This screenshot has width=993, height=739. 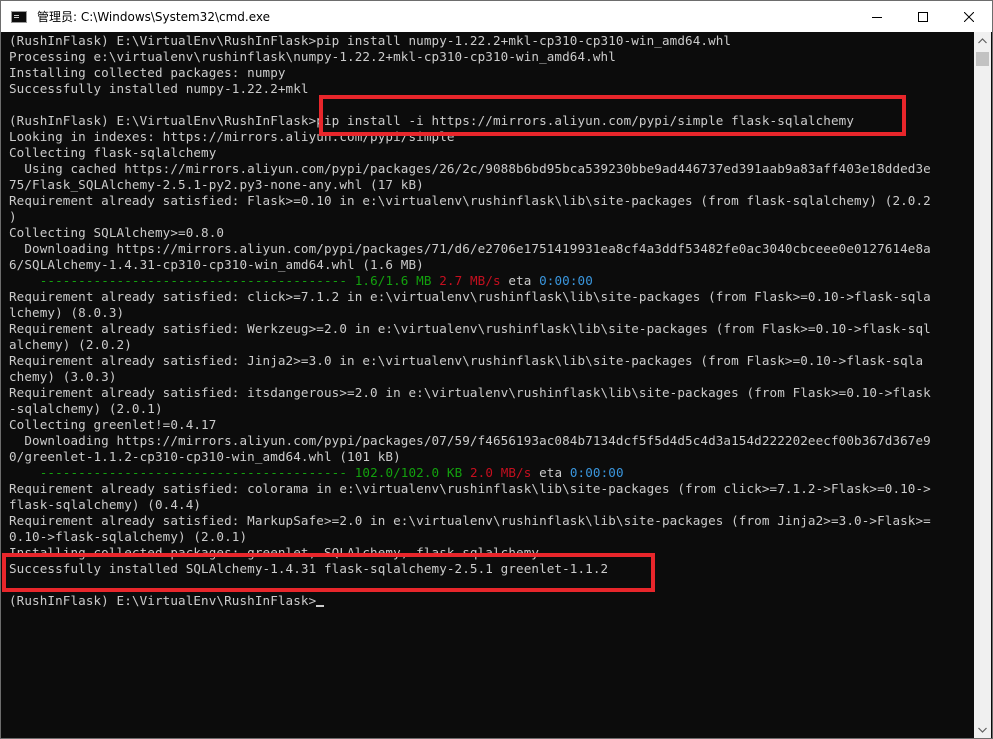 I want to click on console-line: ), so click(x=13, y=216).